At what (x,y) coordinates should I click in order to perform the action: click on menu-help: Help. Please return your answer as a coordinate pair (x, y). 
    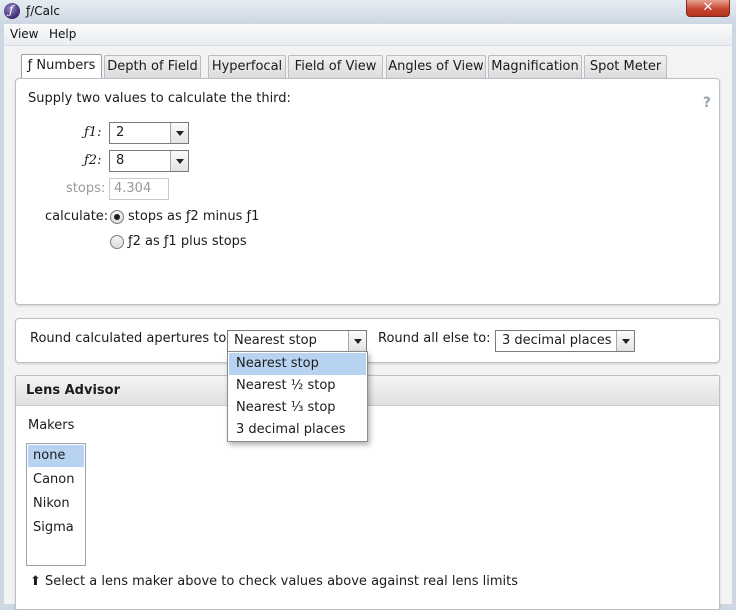
    Looking at the image, I should click on (62, 34).